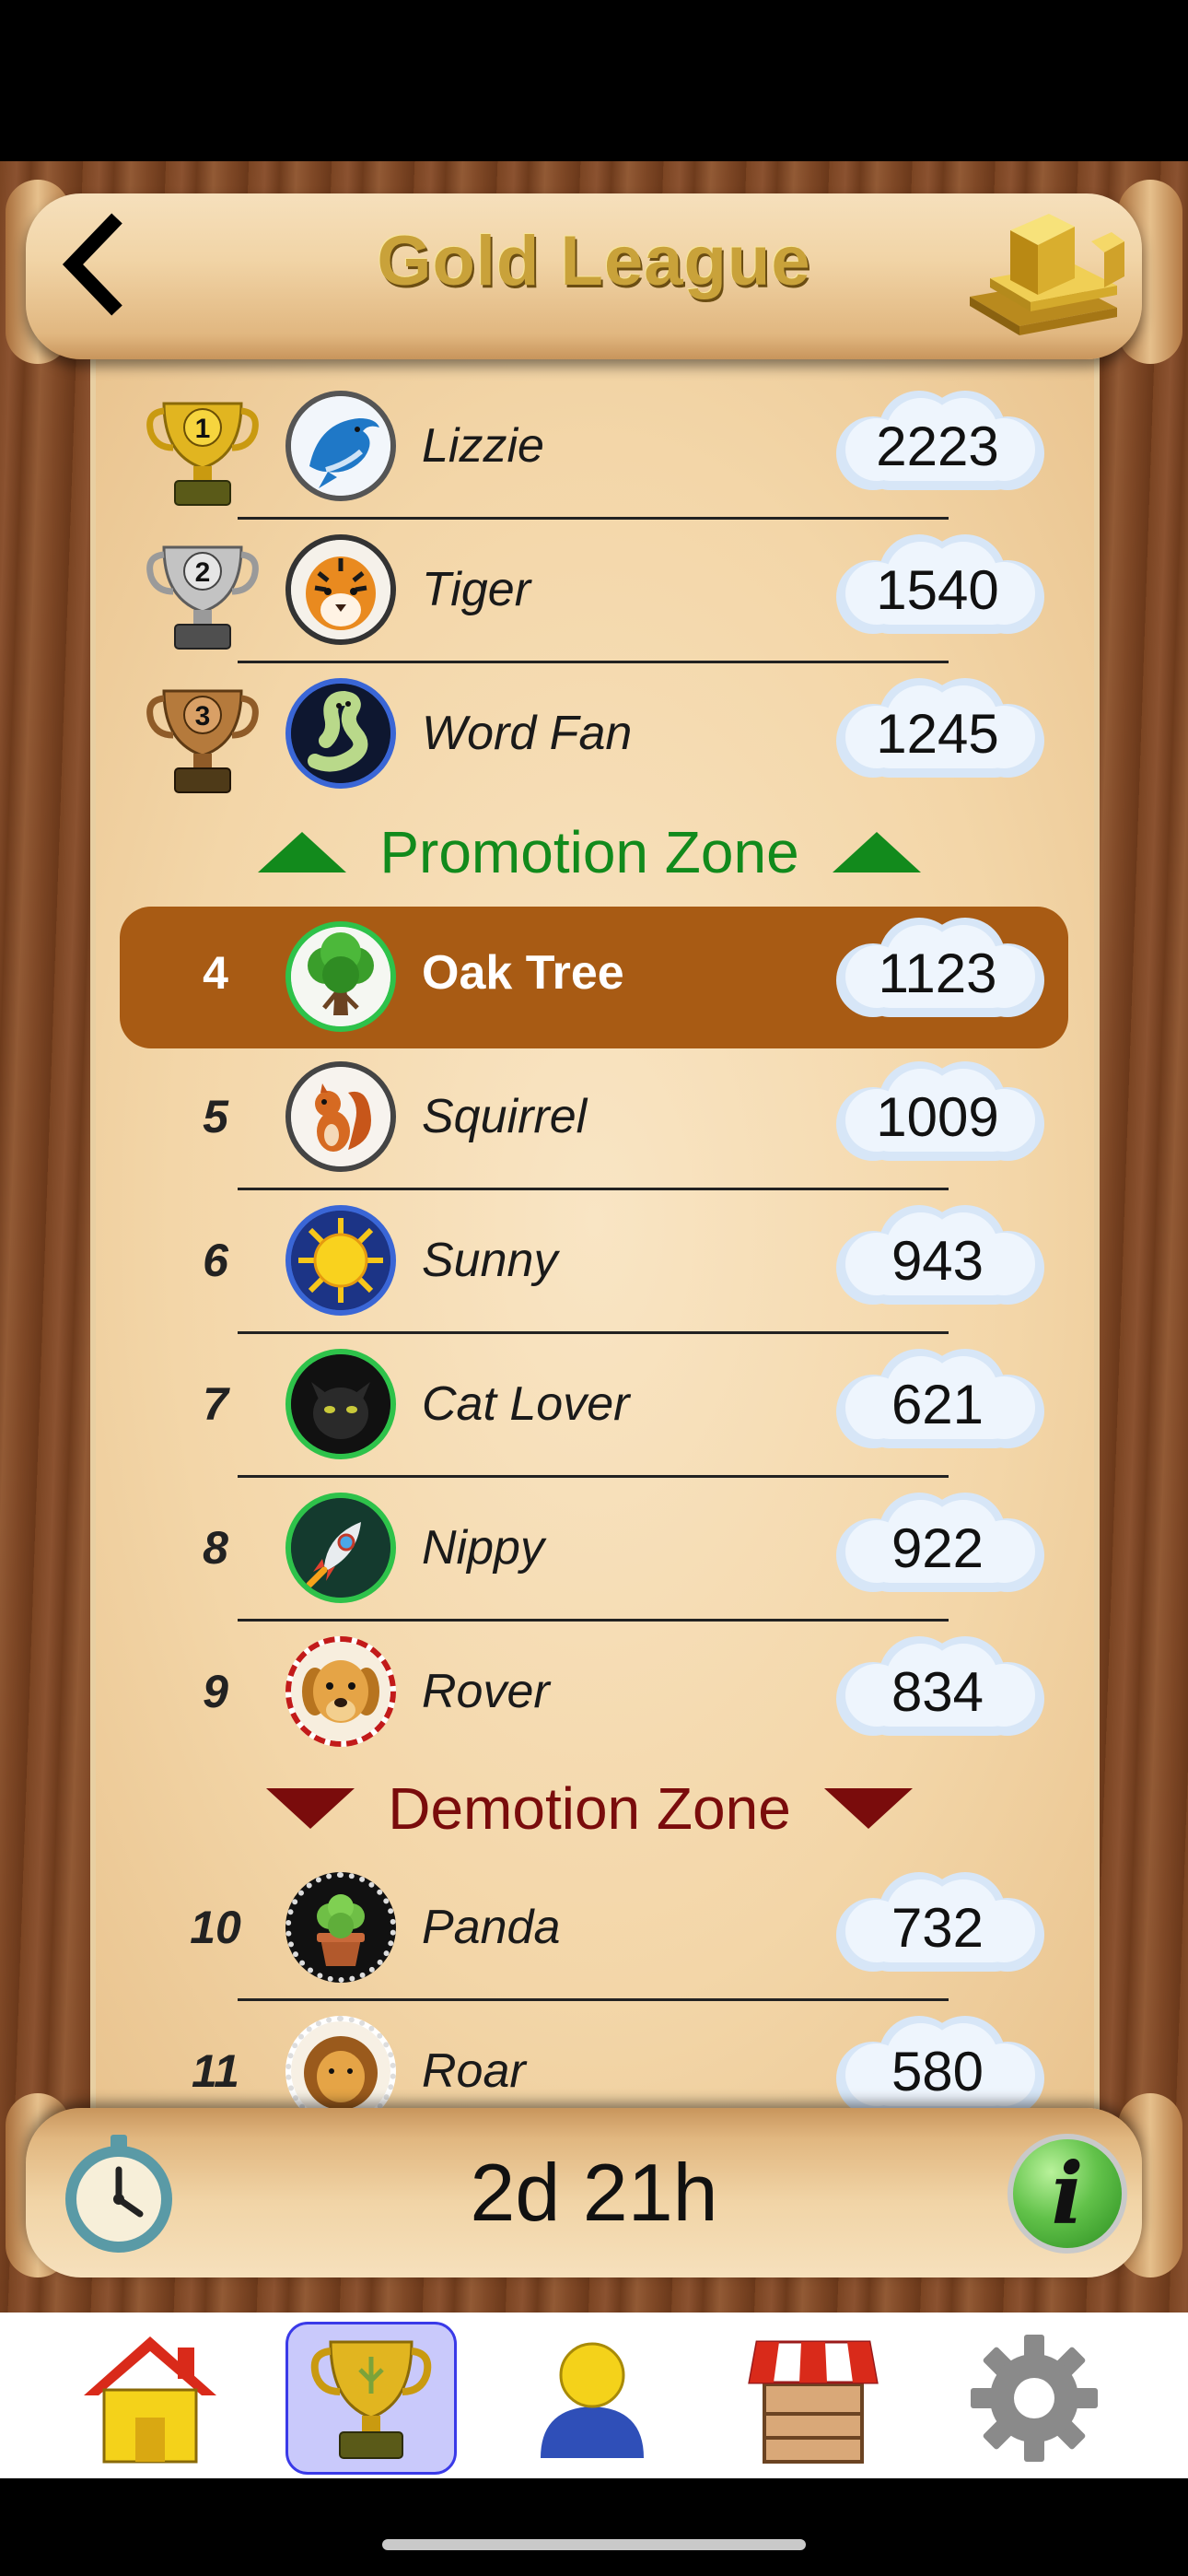  I want to click on tab-home, so click(150, 2398).